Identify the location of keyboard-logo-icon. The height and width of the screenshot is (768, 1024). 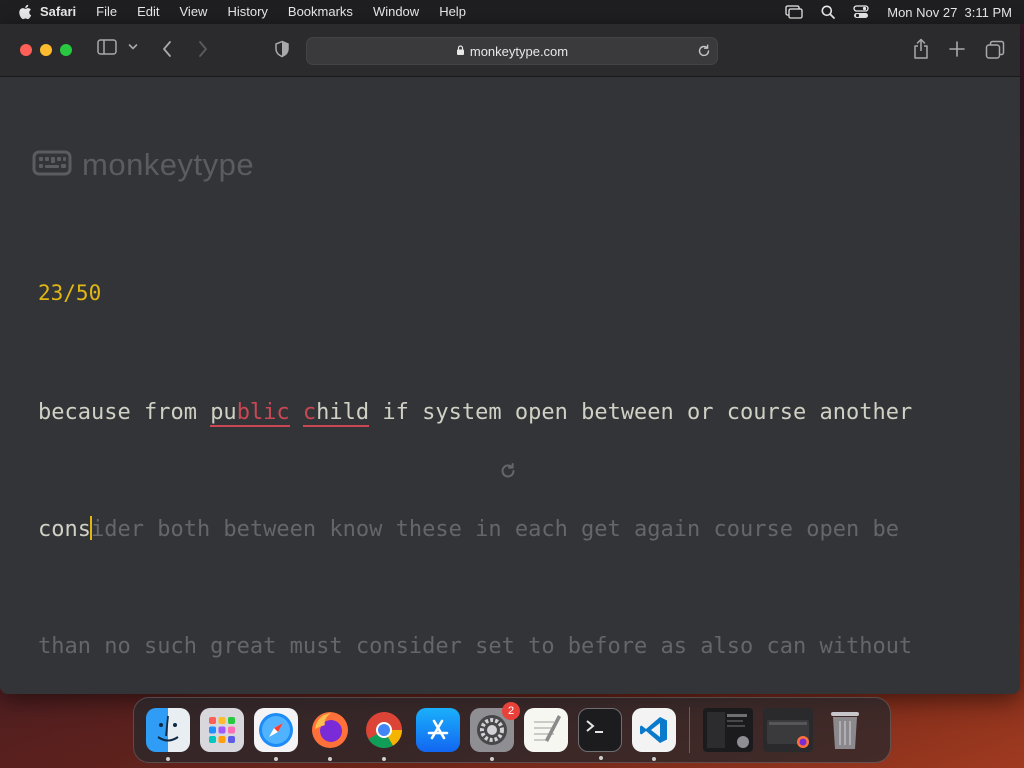
(52, 165).